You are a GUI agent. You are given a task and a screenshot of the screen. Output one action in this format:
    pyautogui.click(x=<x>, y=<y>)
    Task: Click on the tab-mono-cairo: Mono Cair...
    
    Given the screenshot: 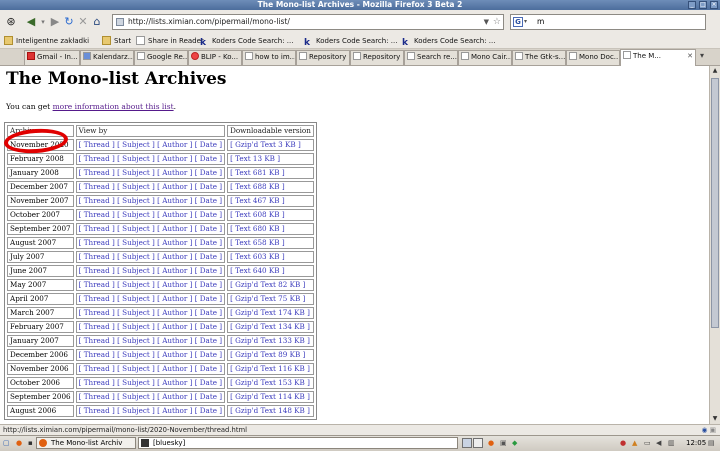 What is the action you would take?
    pyautogui.click(x=485, y=57)
    